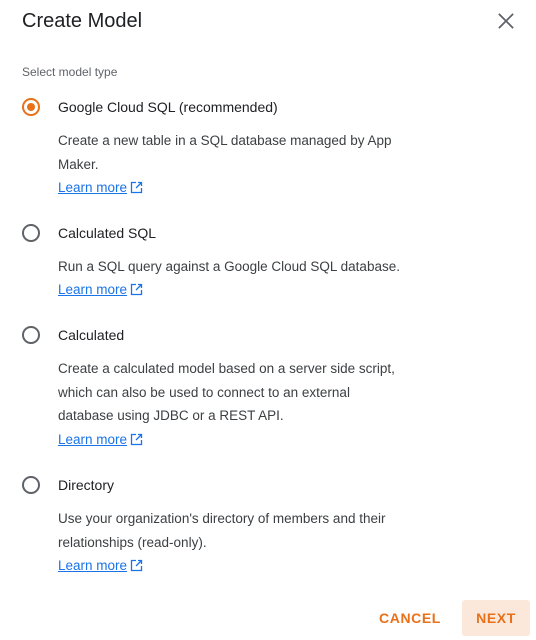  What do you see at coordinates (82, 21) in the screenshot?
I see `dialog-title: Create Model` at bounding box center [82, 21].